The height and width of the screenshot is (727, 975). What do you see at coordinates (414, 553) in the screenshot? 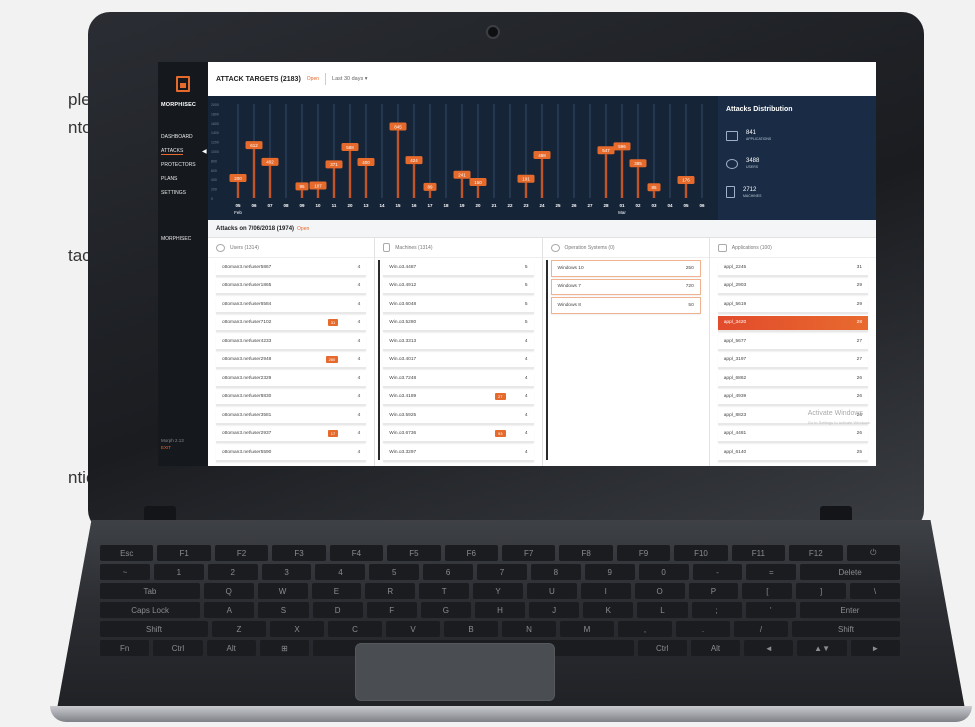
I see `key: F5` at bounding box center [414, 553].